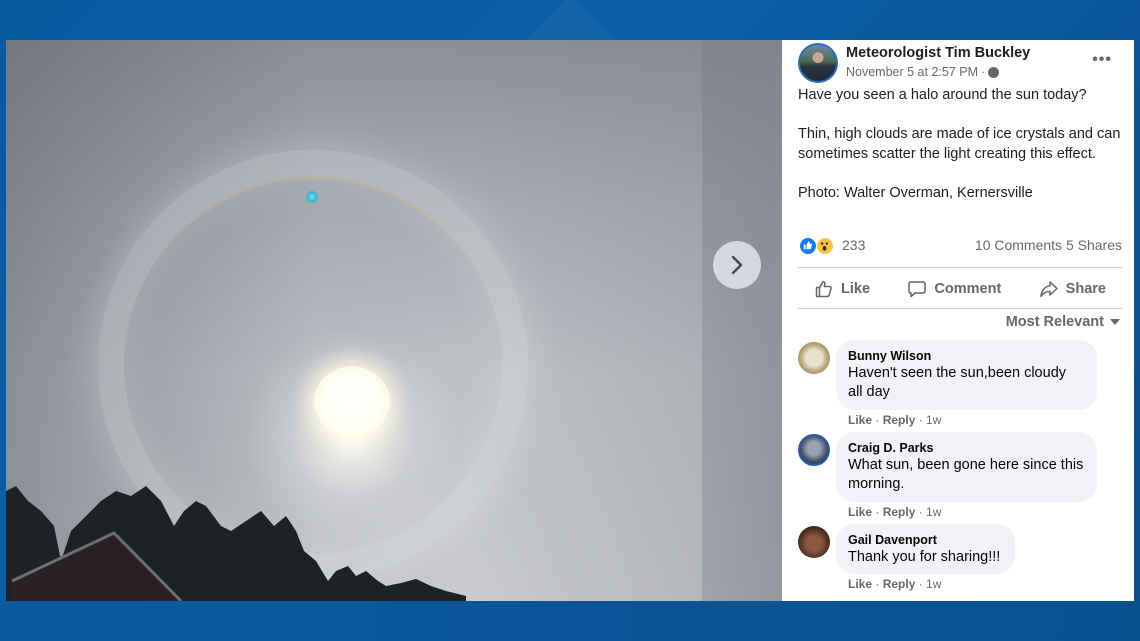 The width and height of the screenshot is (1140, 641). What do you see at coordinates (924, 557) in the screenshot?
I see `comment-text: Thank you for sharing!!!` at bounding box center [924, 557].